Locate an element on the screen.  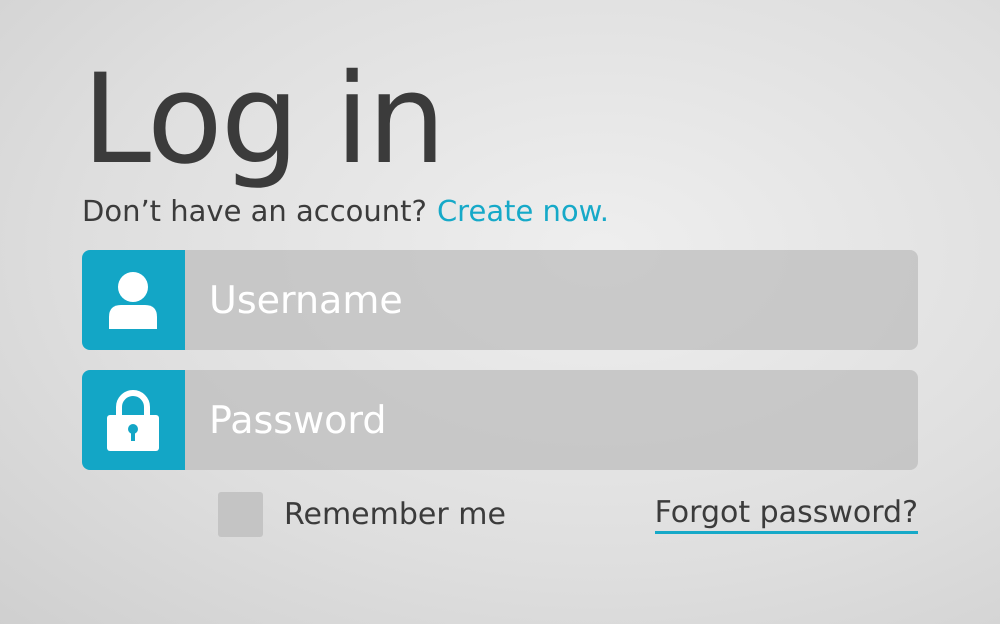
forgot-password-link: Forgot password? is located at coordinates (786, 514).